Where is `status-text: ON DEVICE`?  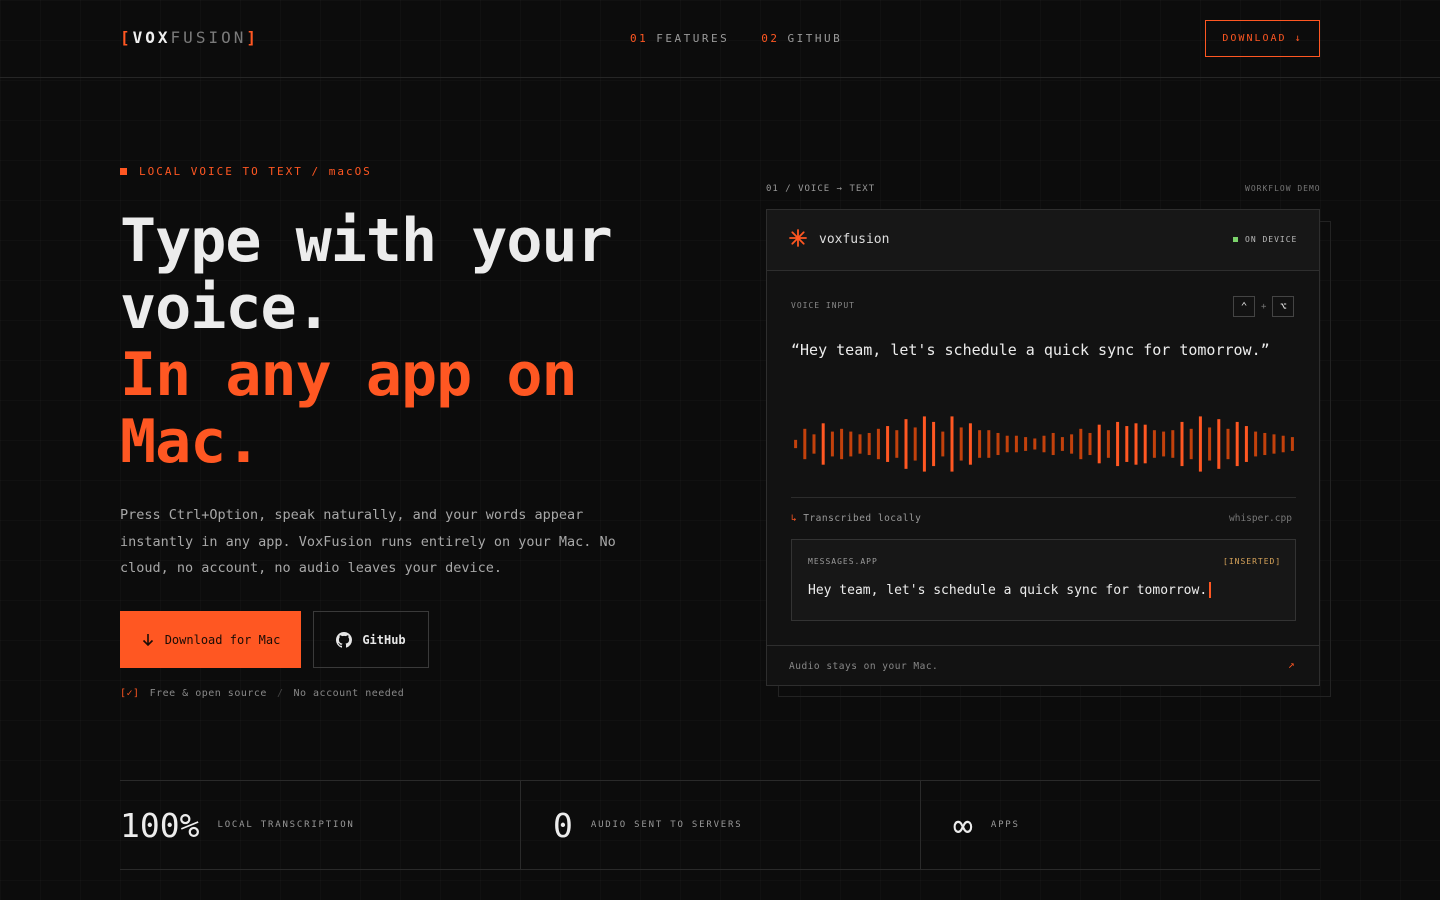 status-text: ON DEVICE is located at coordinates (1271, 239).